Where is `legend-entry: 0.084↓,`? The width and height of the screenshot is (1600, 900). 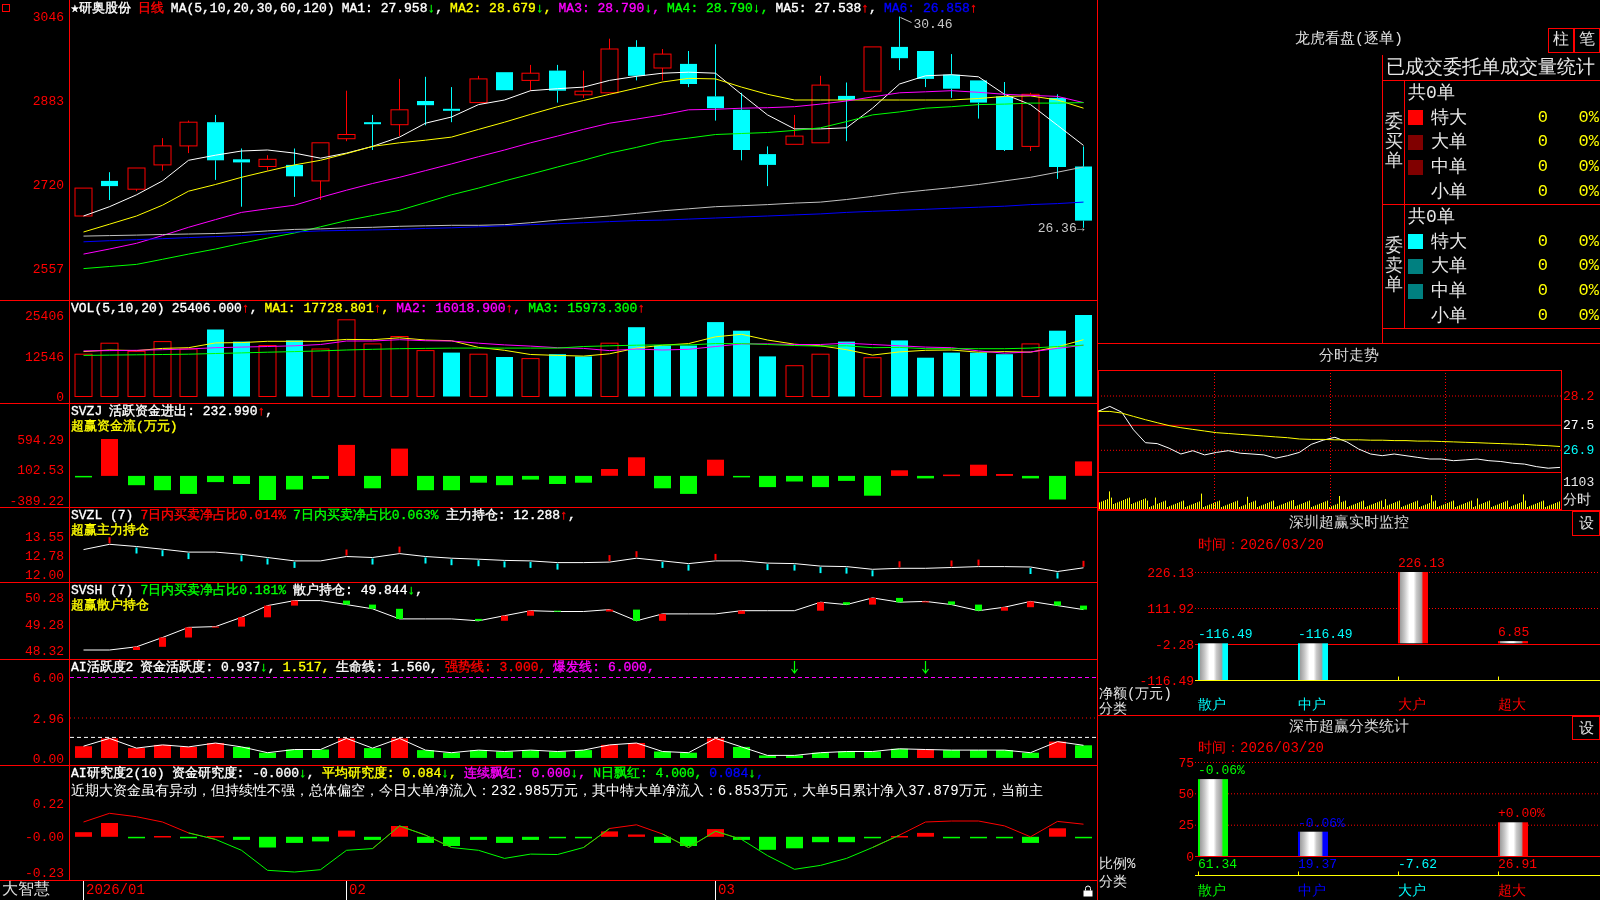 legend-entry: 0.084↓, is located at coordinates (736, 773).